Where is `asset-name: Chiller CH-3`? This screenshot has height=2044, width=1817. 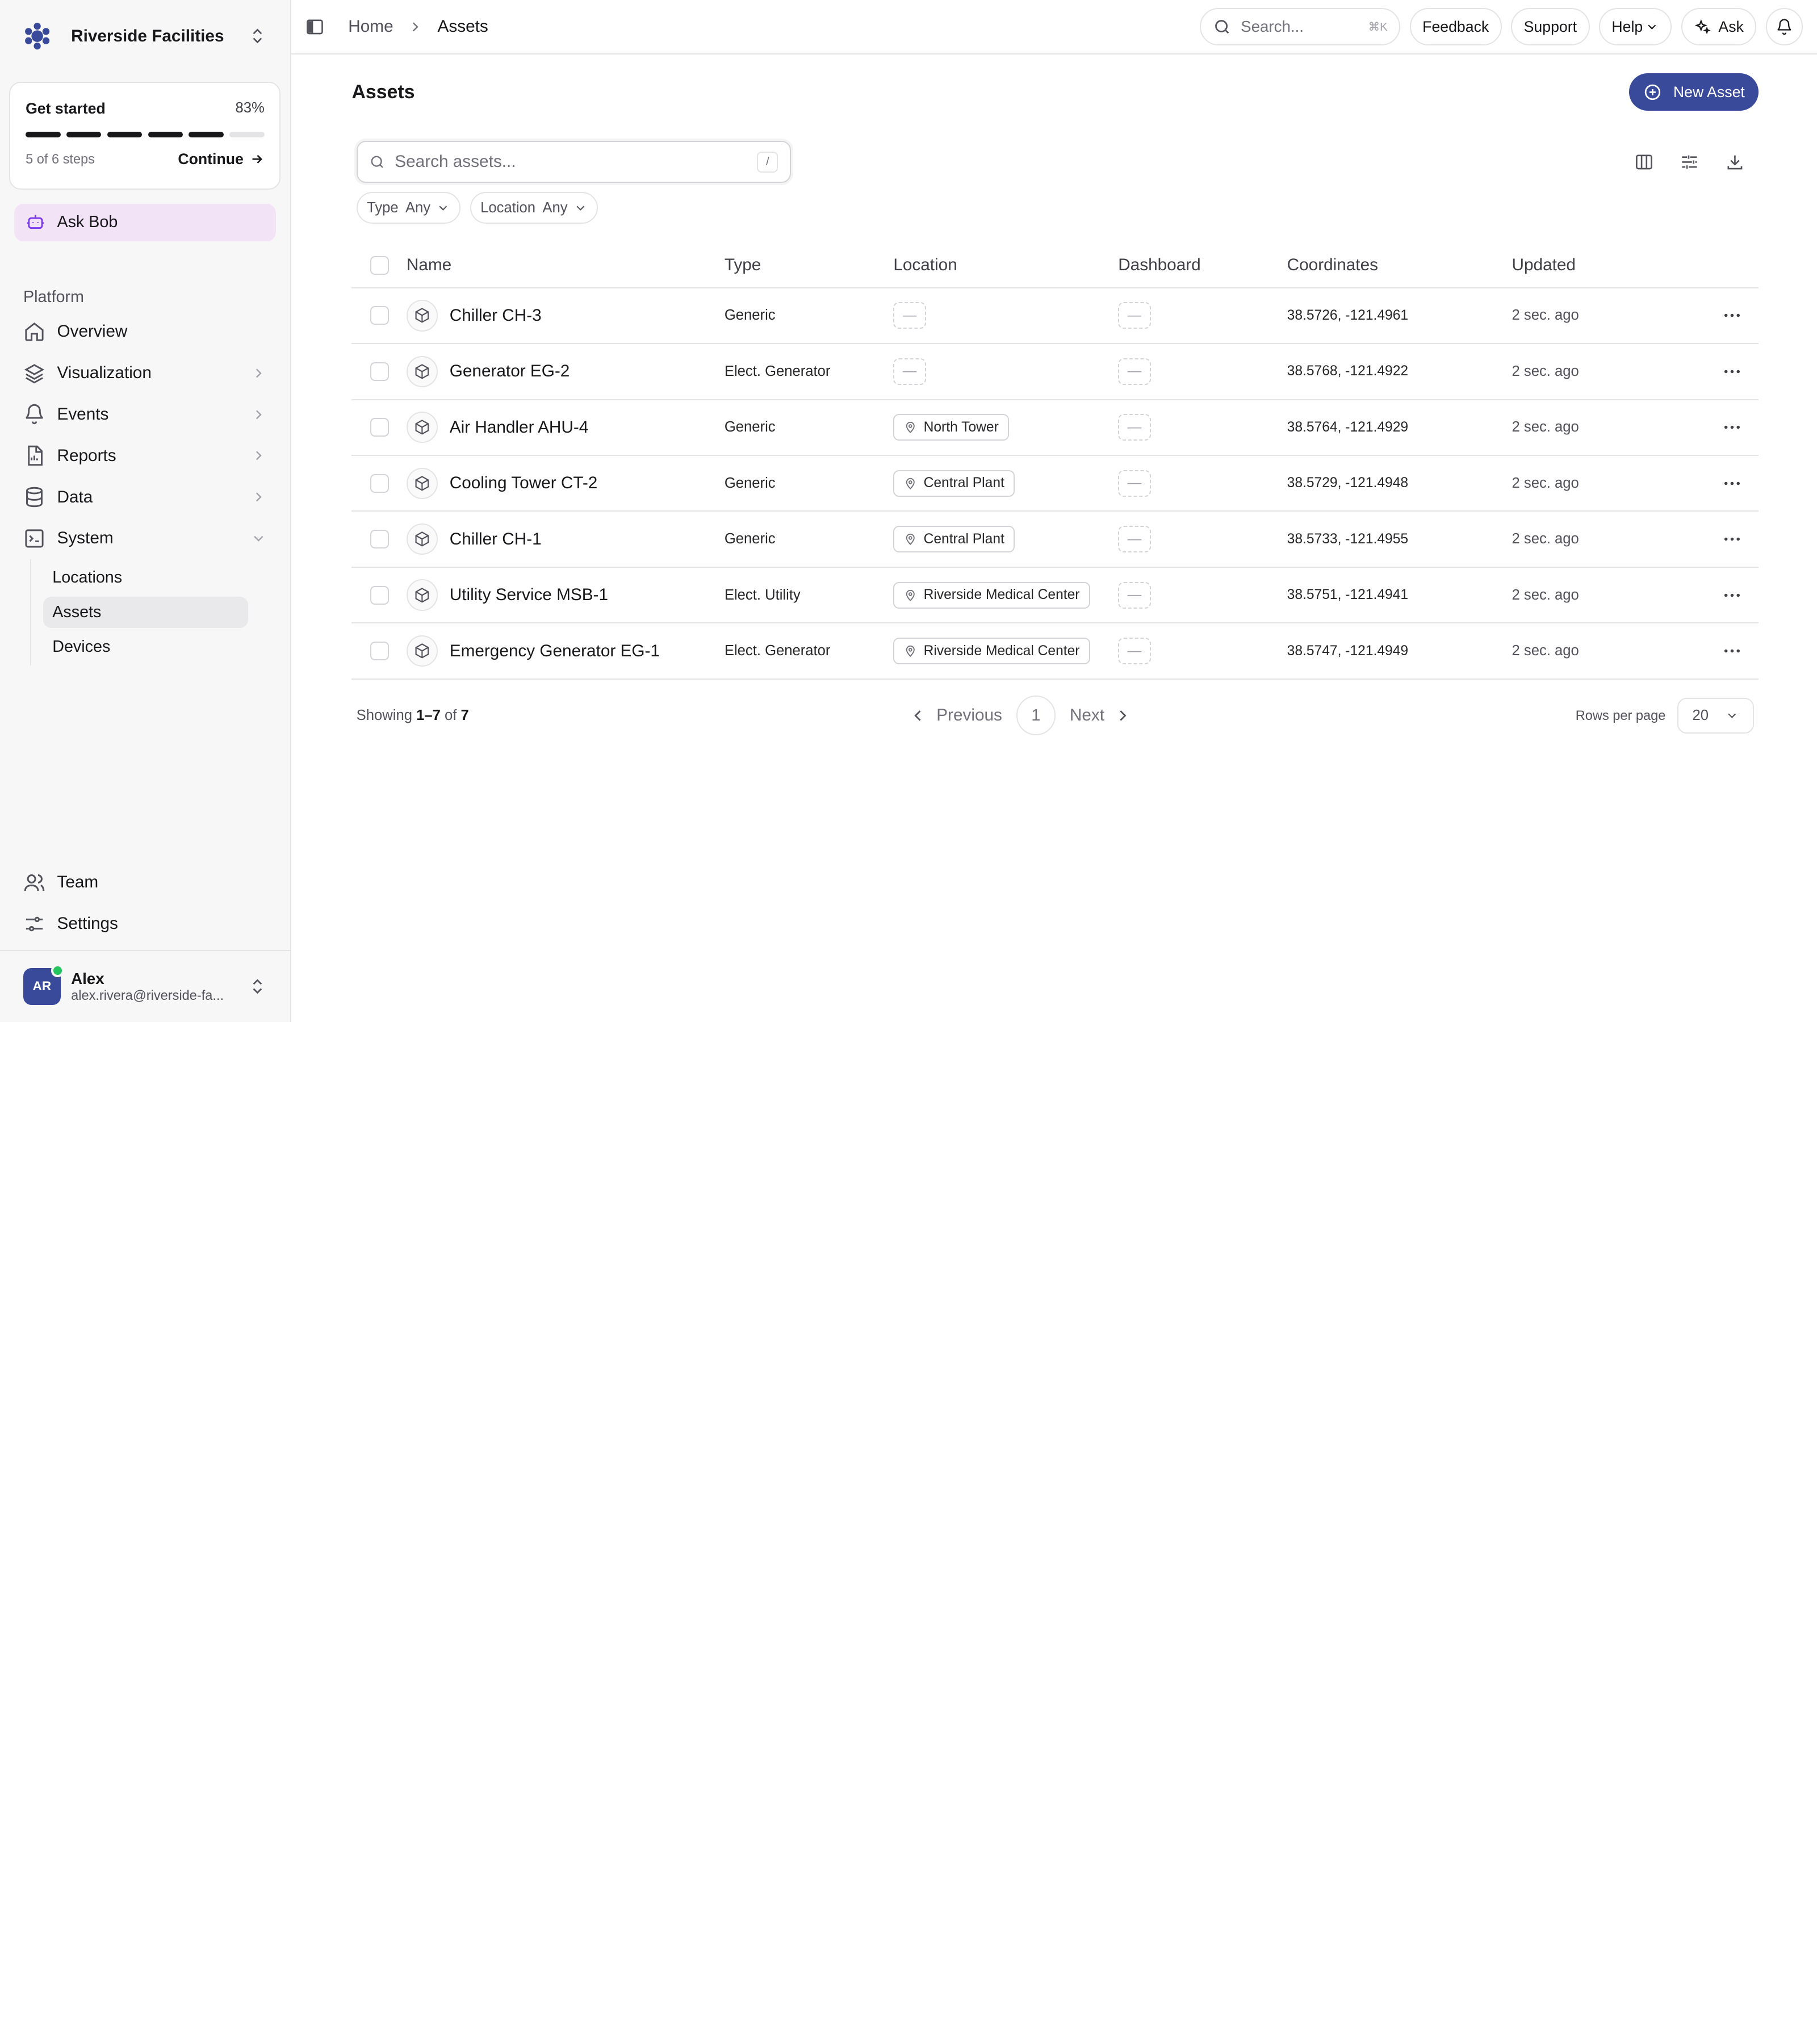
asset-name: Chiller CH-3 is located at coordinates (496, 315).